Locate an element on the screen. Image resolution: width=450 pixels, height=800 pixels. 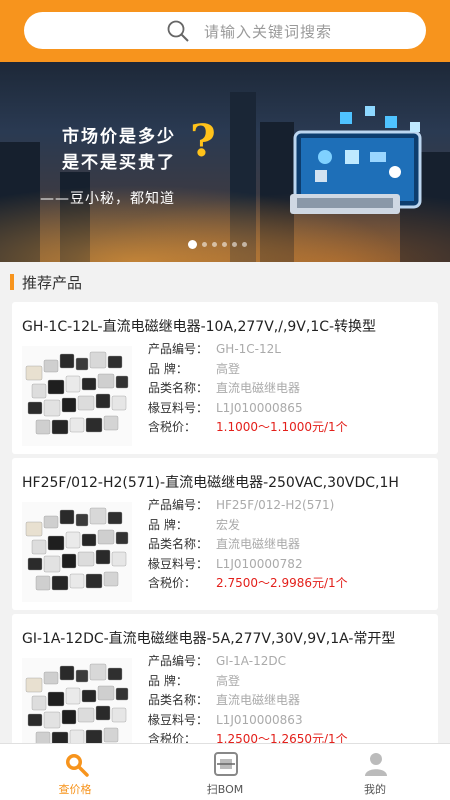
search-bar: 请输入关键词搜索 is located at coordinates (225, 30).